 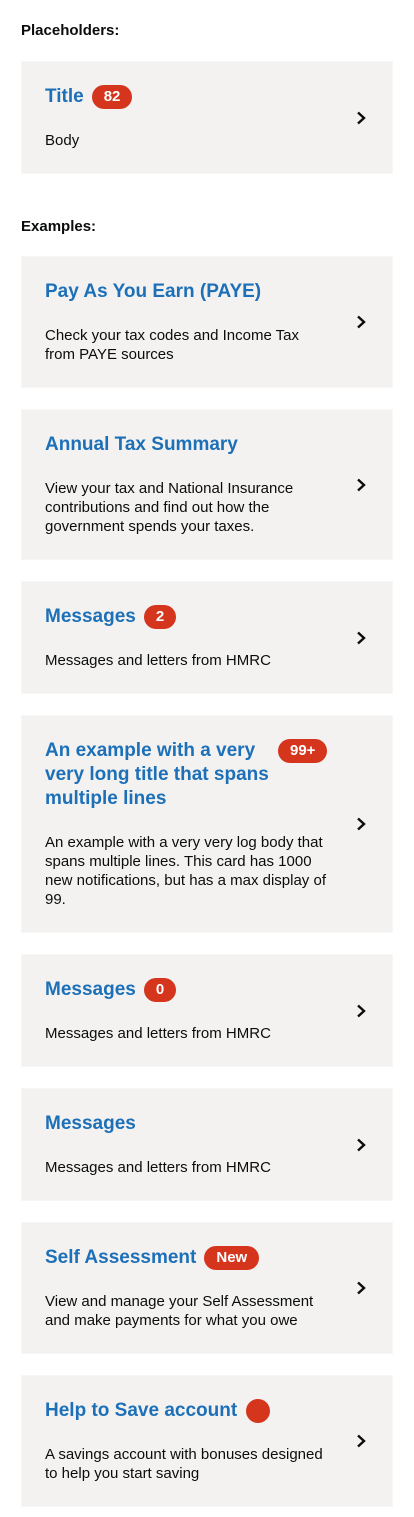 I want to click on notification-badge: 0, so click(x=160, y=990).